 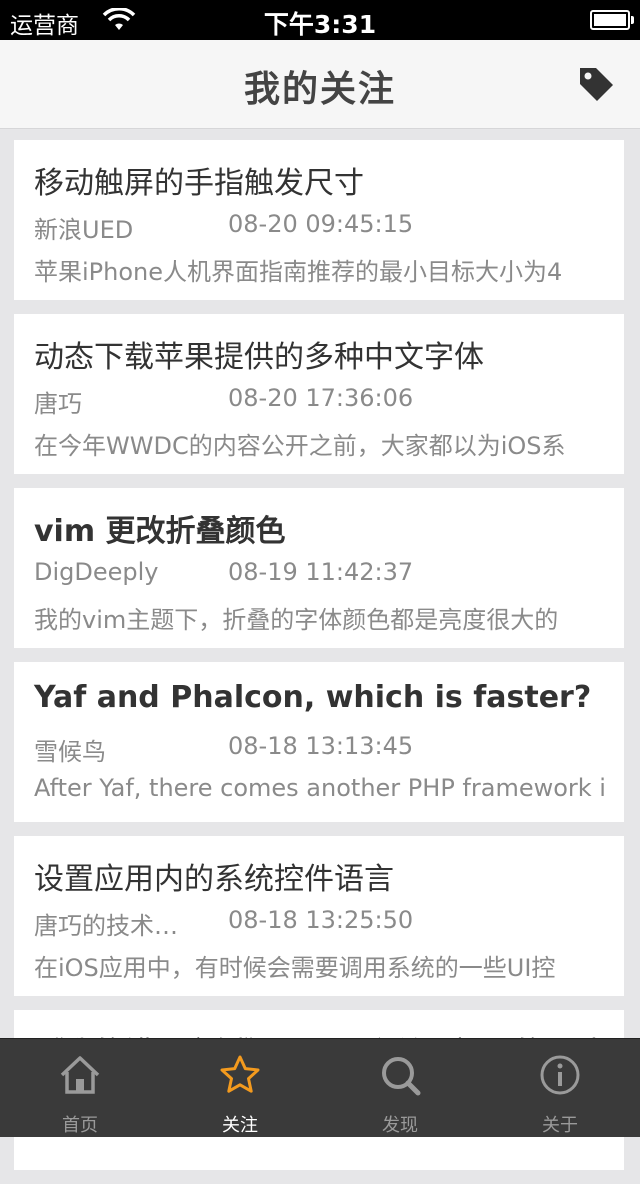 I want to click on article-author: 新浪UED, so click(x=84, y=230).